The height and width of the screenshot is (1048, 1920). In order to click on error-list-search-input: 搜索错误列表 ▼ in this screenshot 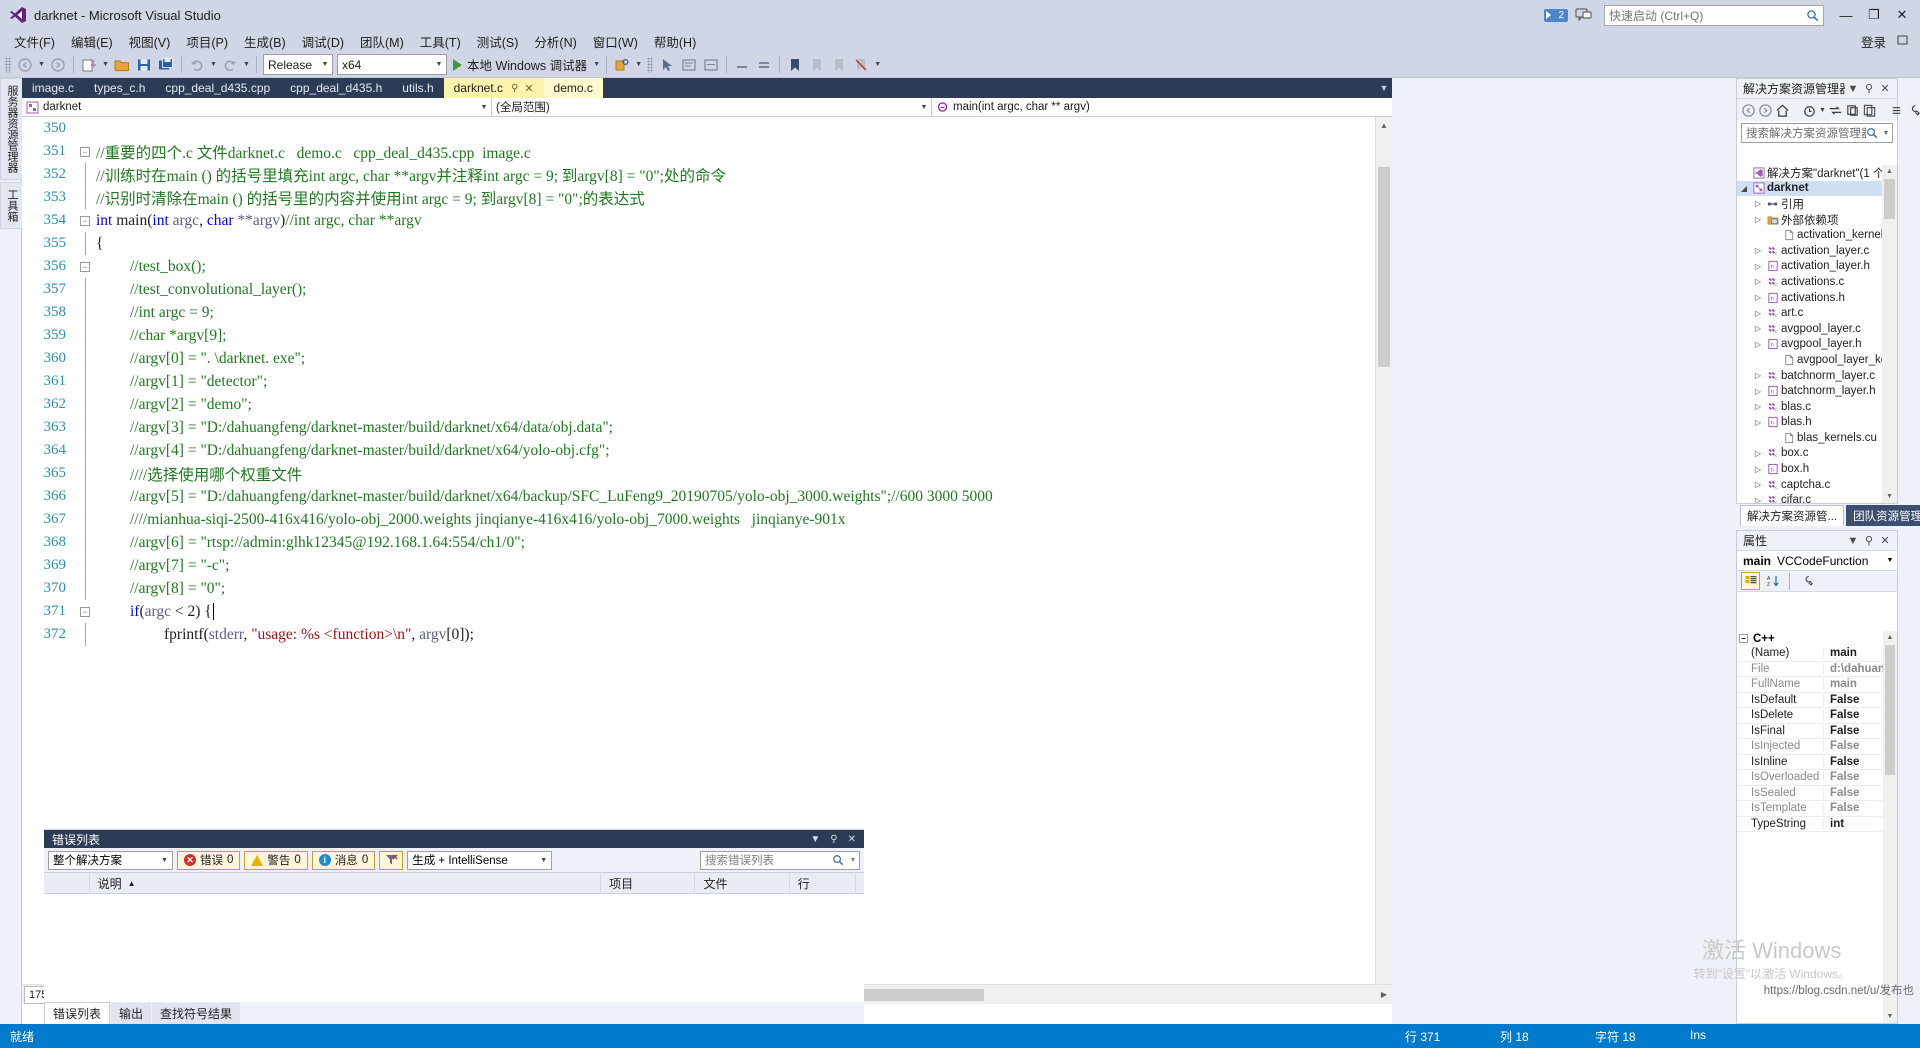, I will do `click(780, 860)`.